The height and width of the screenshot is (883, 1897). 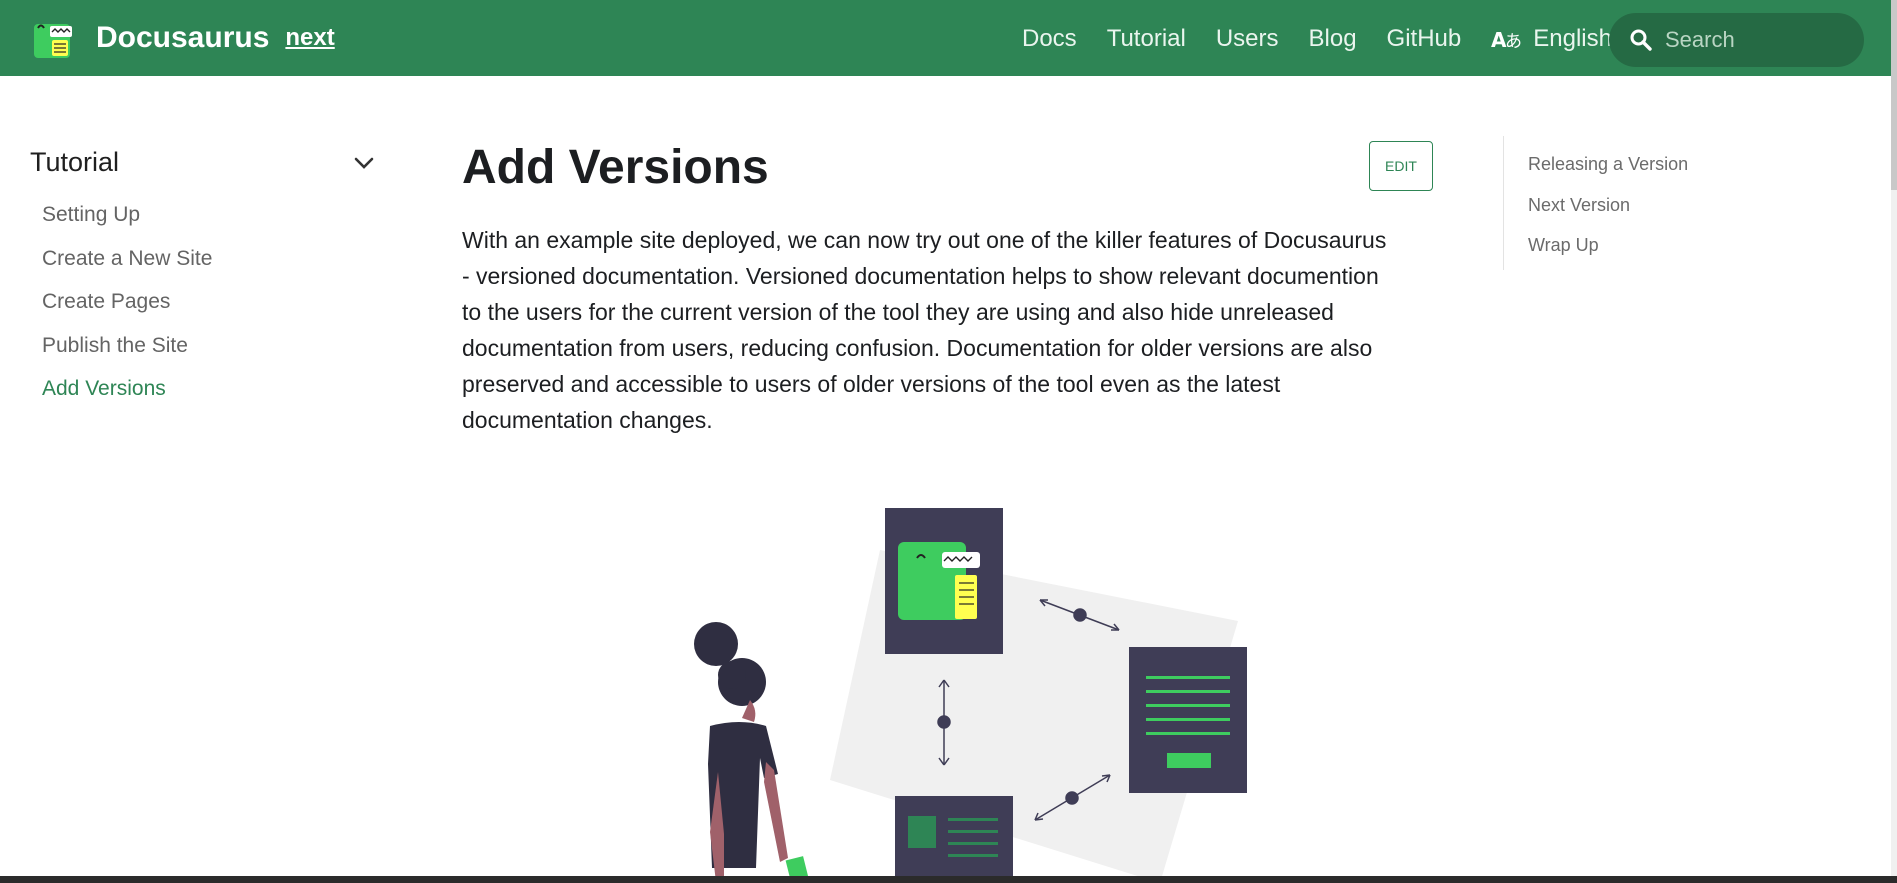 I want to click on site-title: Docusaurus, so click(x=182, y=38).